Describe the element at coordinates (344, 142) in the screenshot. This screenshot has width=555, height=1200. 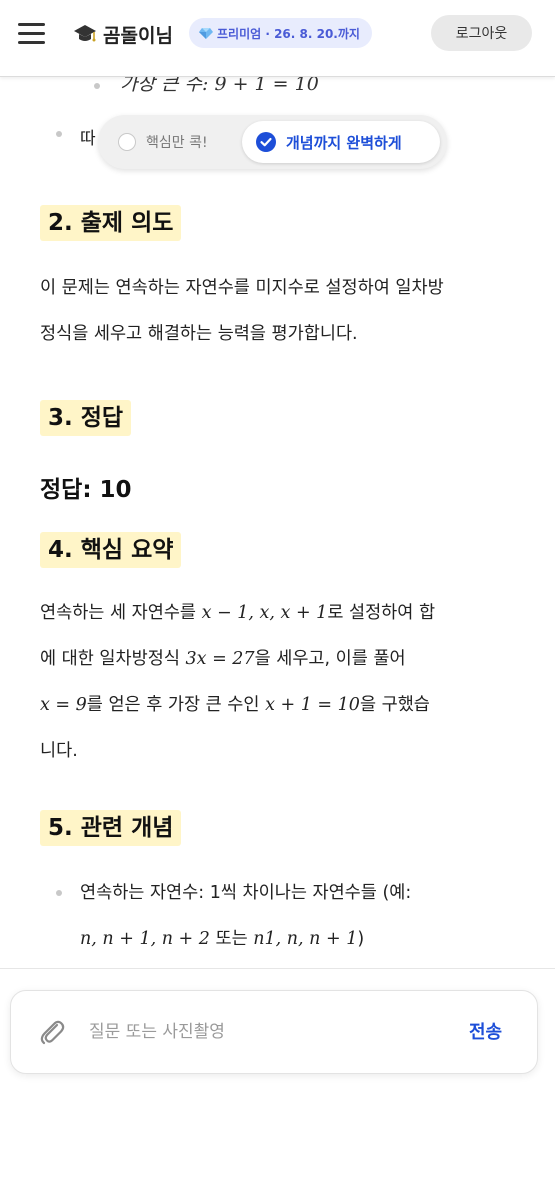
I see `option-full-label: 개념까지 완벽하게` at that location.